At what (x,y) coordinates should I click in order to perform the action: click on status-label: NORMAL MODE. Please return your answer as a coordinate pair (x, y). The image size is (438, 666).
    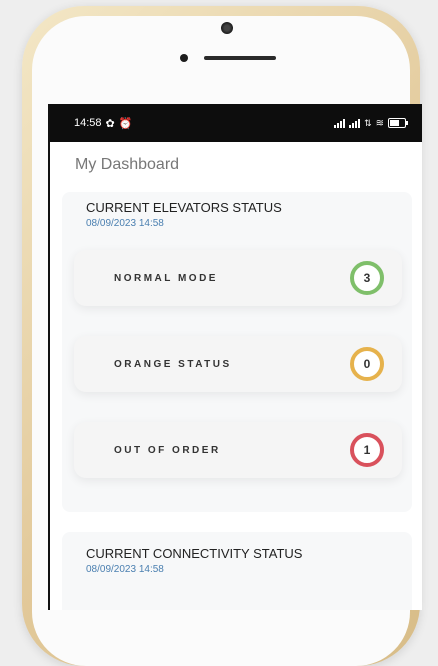
    Looking at the image, I should click on (166, 278).